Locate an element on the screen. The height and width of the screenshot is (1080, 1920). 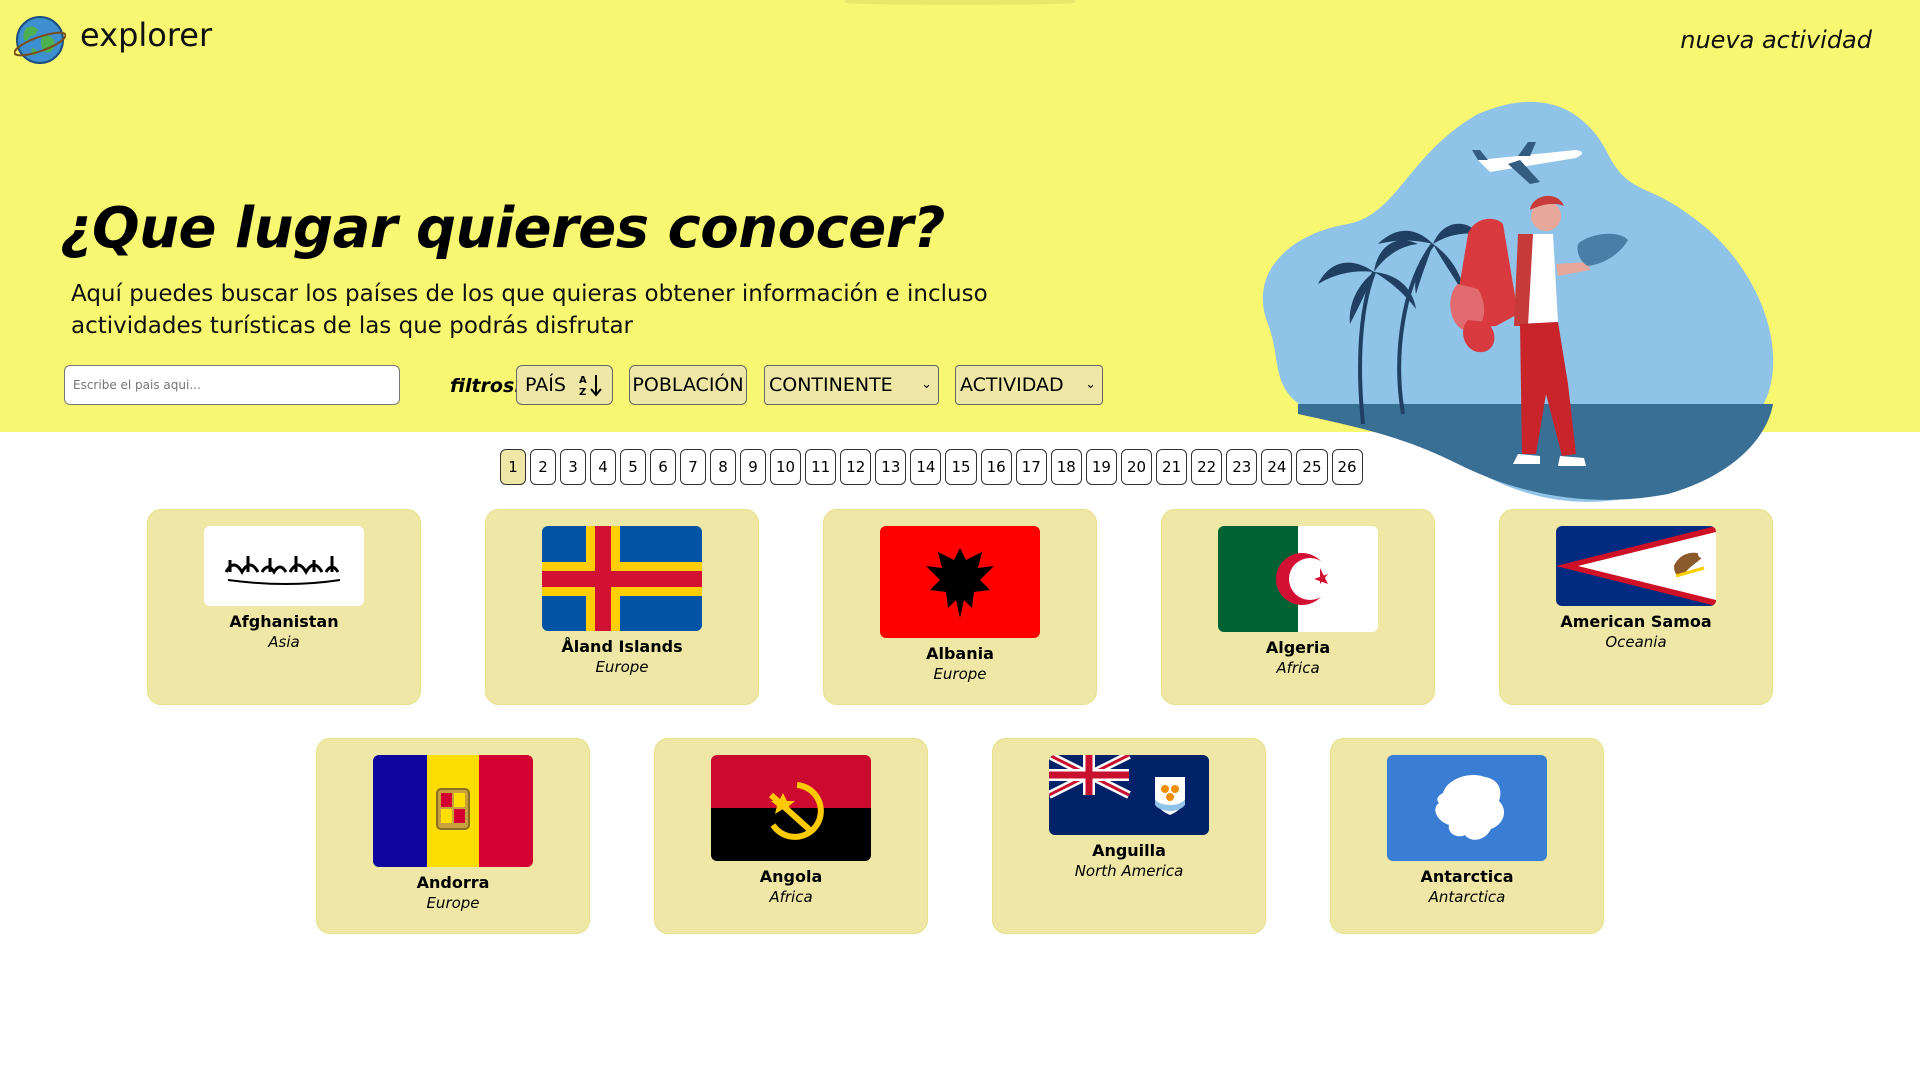
page-button-22: 22 is located at coordinates (1207, 467).